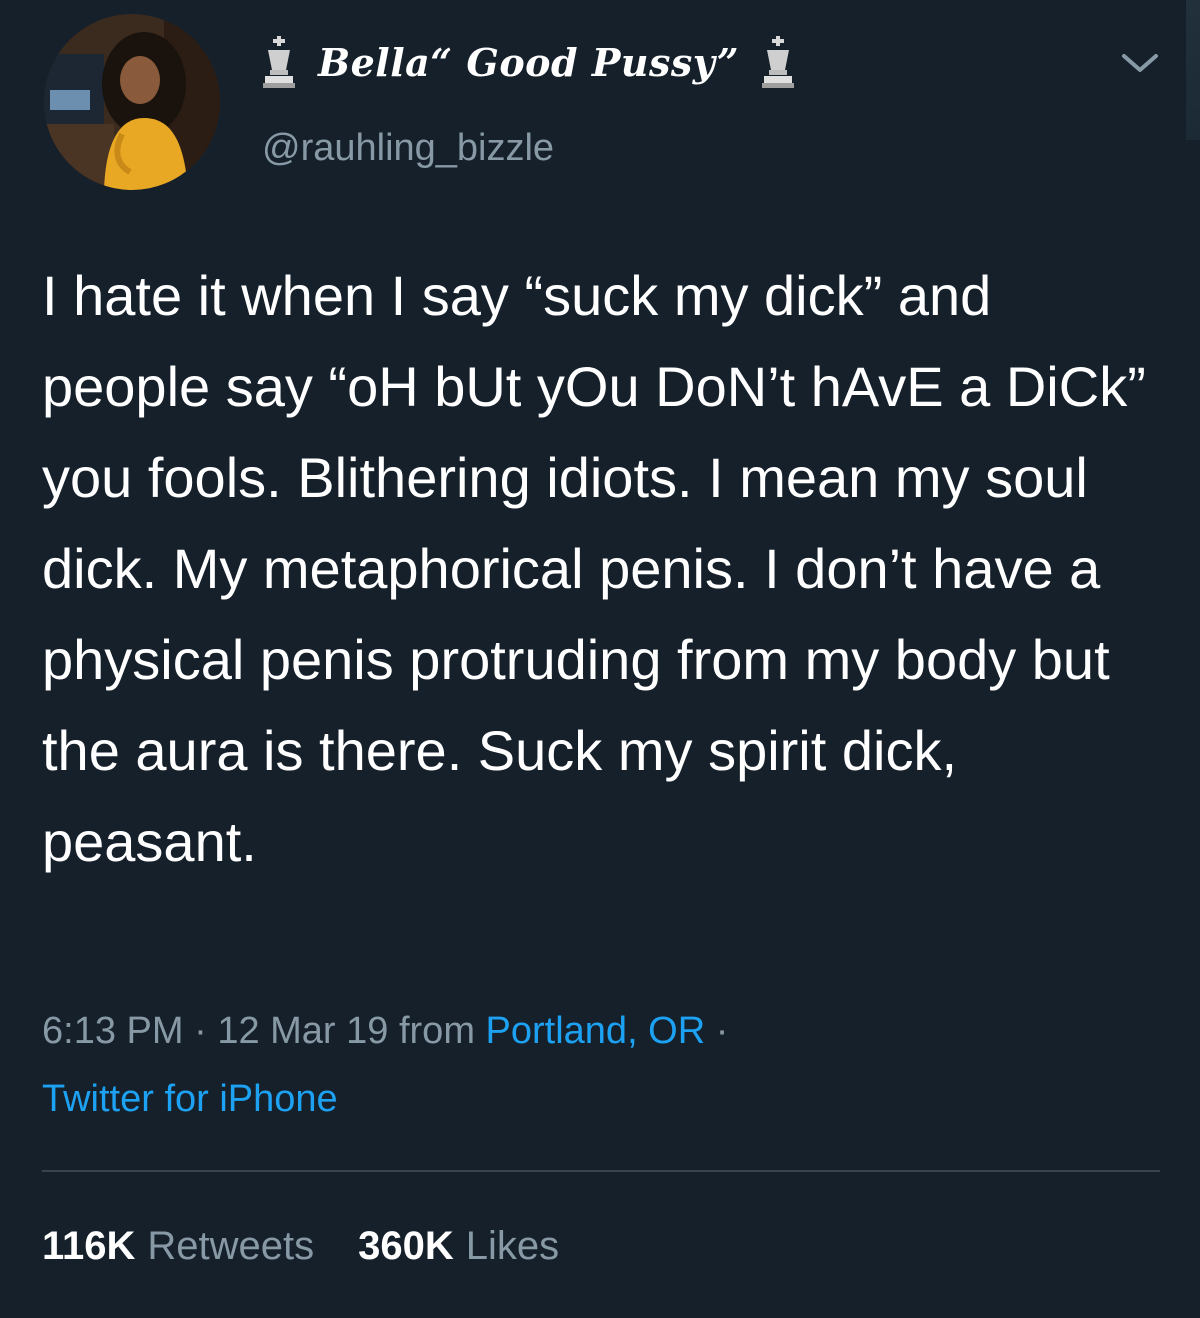 This screenshot has height=1318, width=1200. I want to click on profile-photo, so click(132, 102).